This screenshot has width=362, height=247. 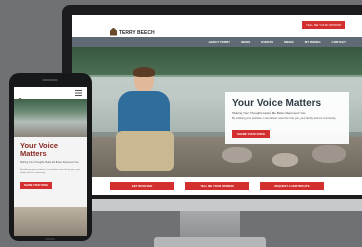 I want to click on person-pants, so click(x=145, y=151).